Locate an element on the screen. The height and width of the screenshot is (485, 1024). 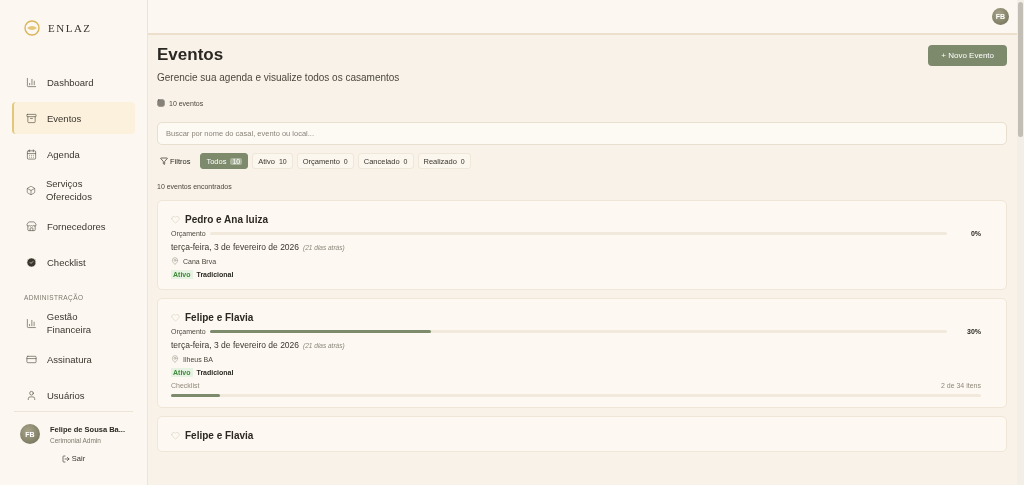
archive-icon is located at coordinates (31, 118).